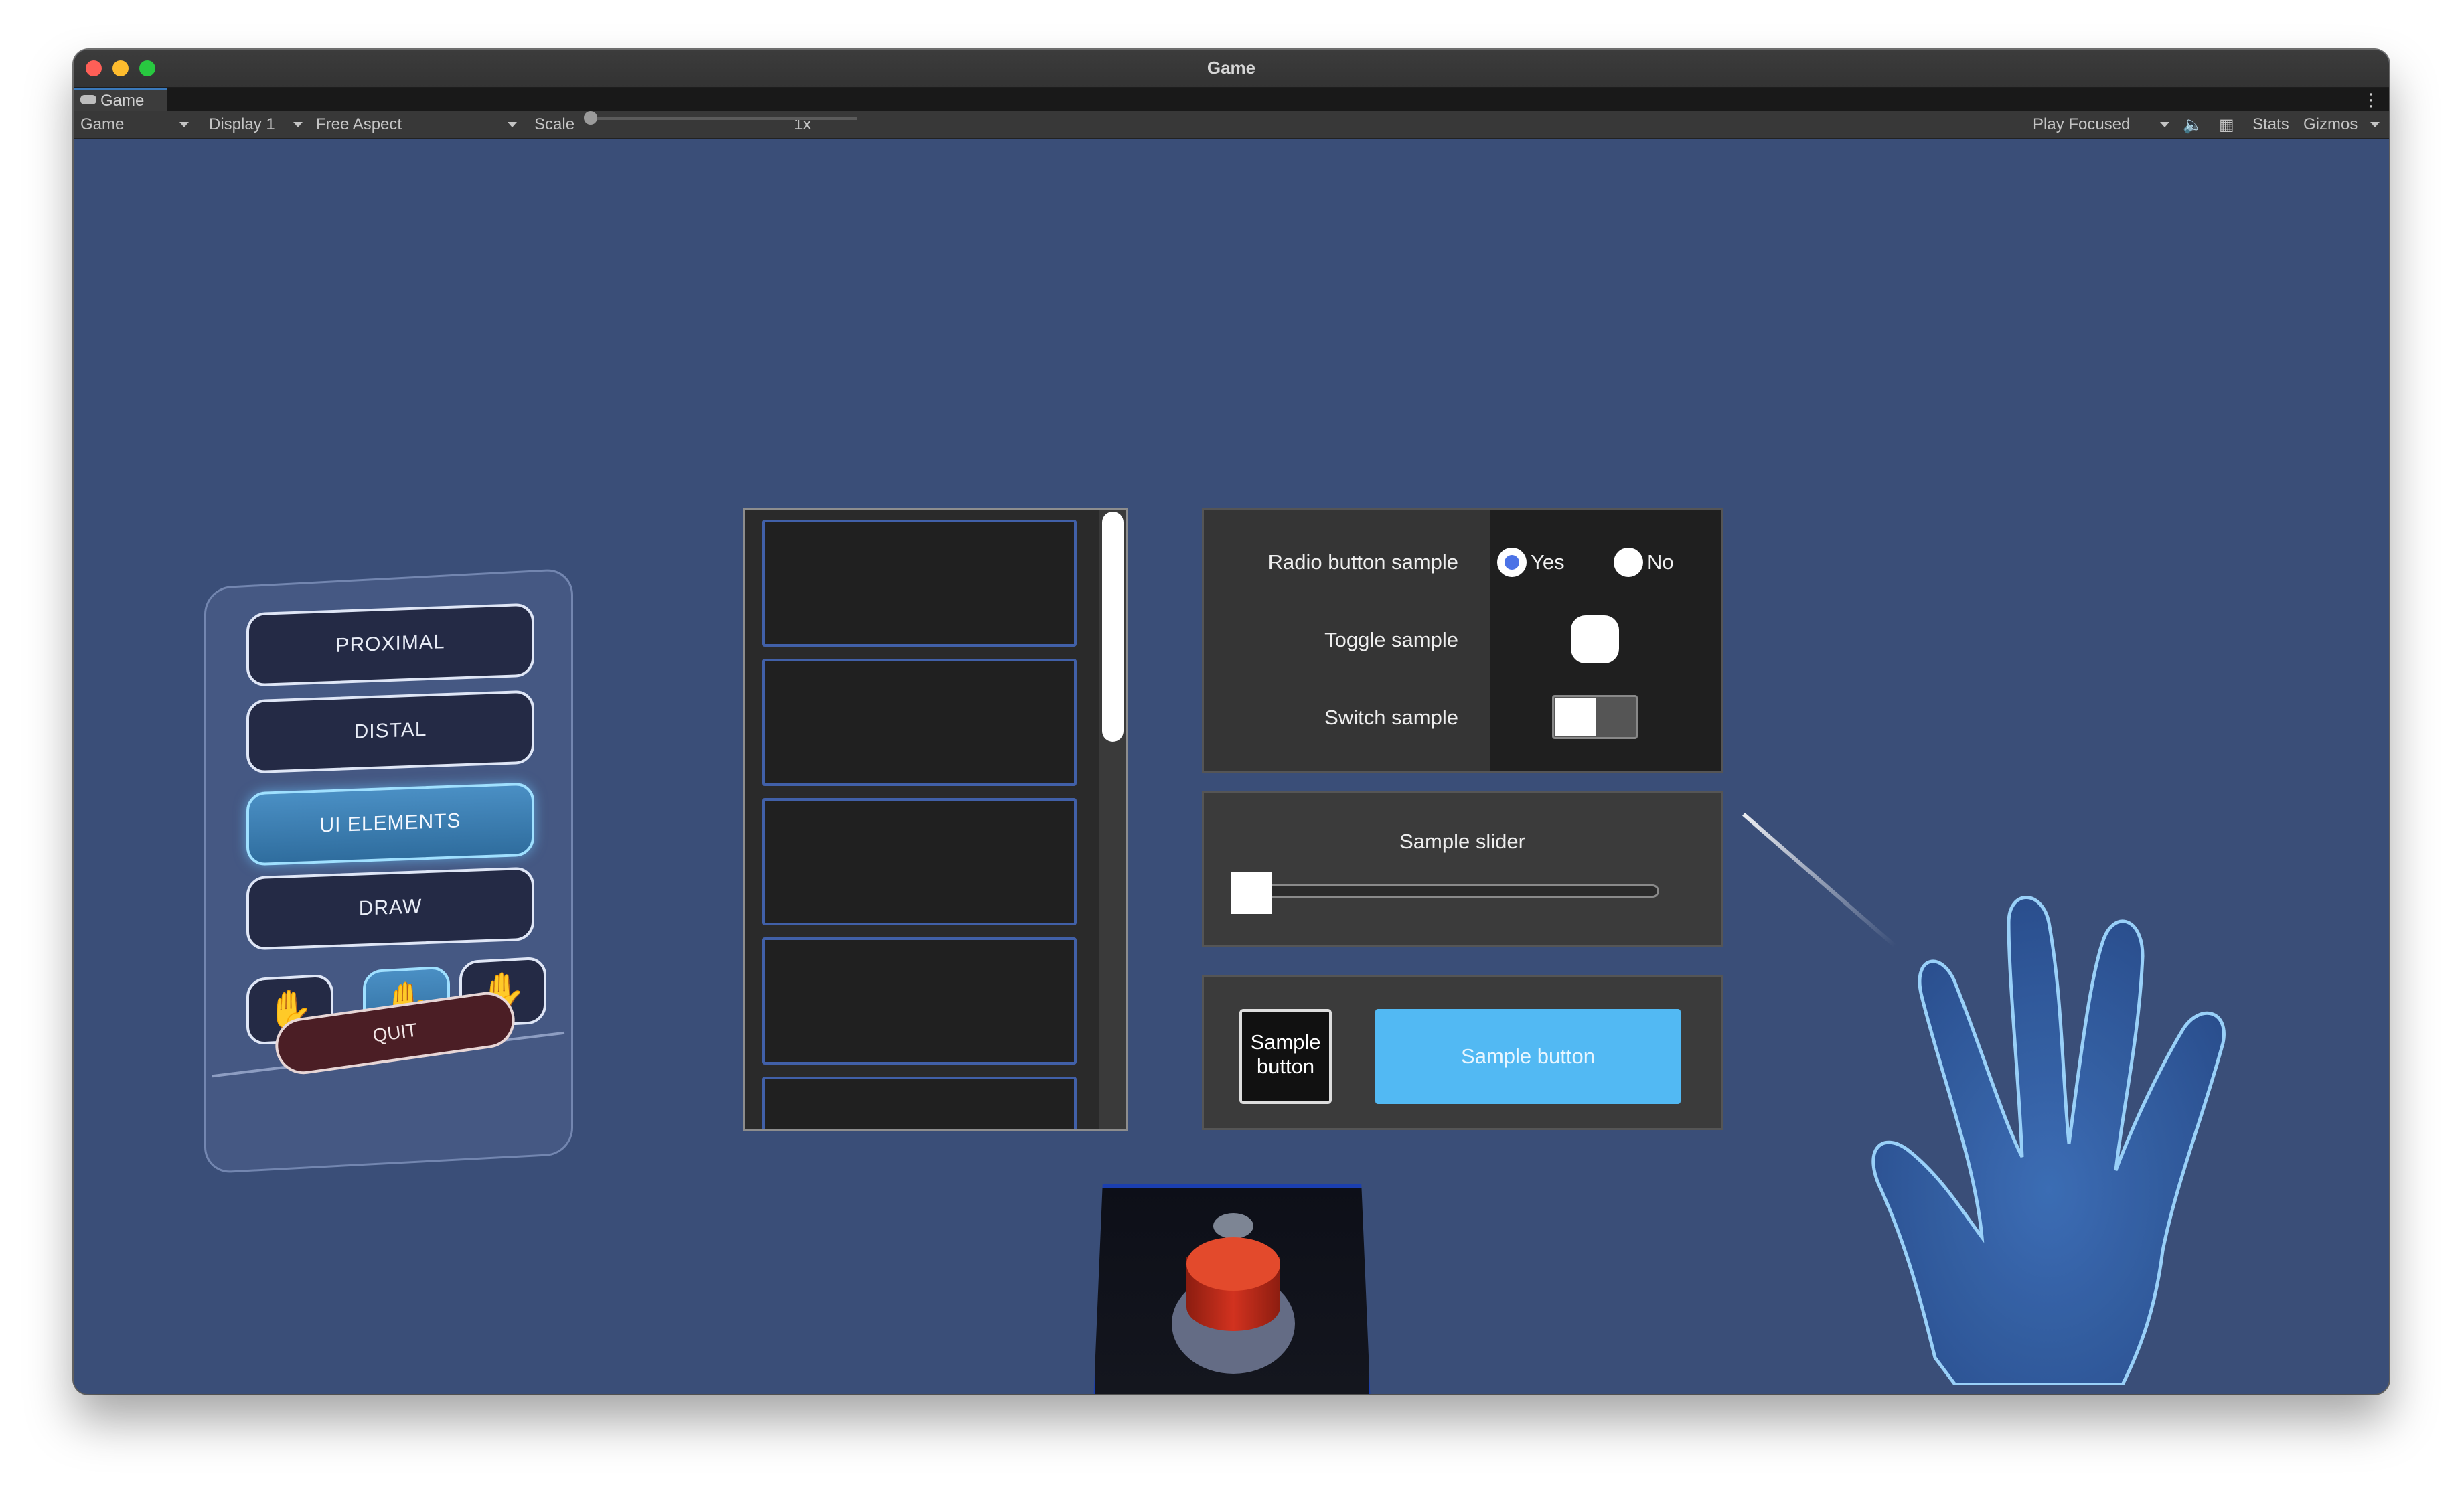 This screenshot has width=2464, height=1493. I want to click on window-title: Game, so click(1231, 68).